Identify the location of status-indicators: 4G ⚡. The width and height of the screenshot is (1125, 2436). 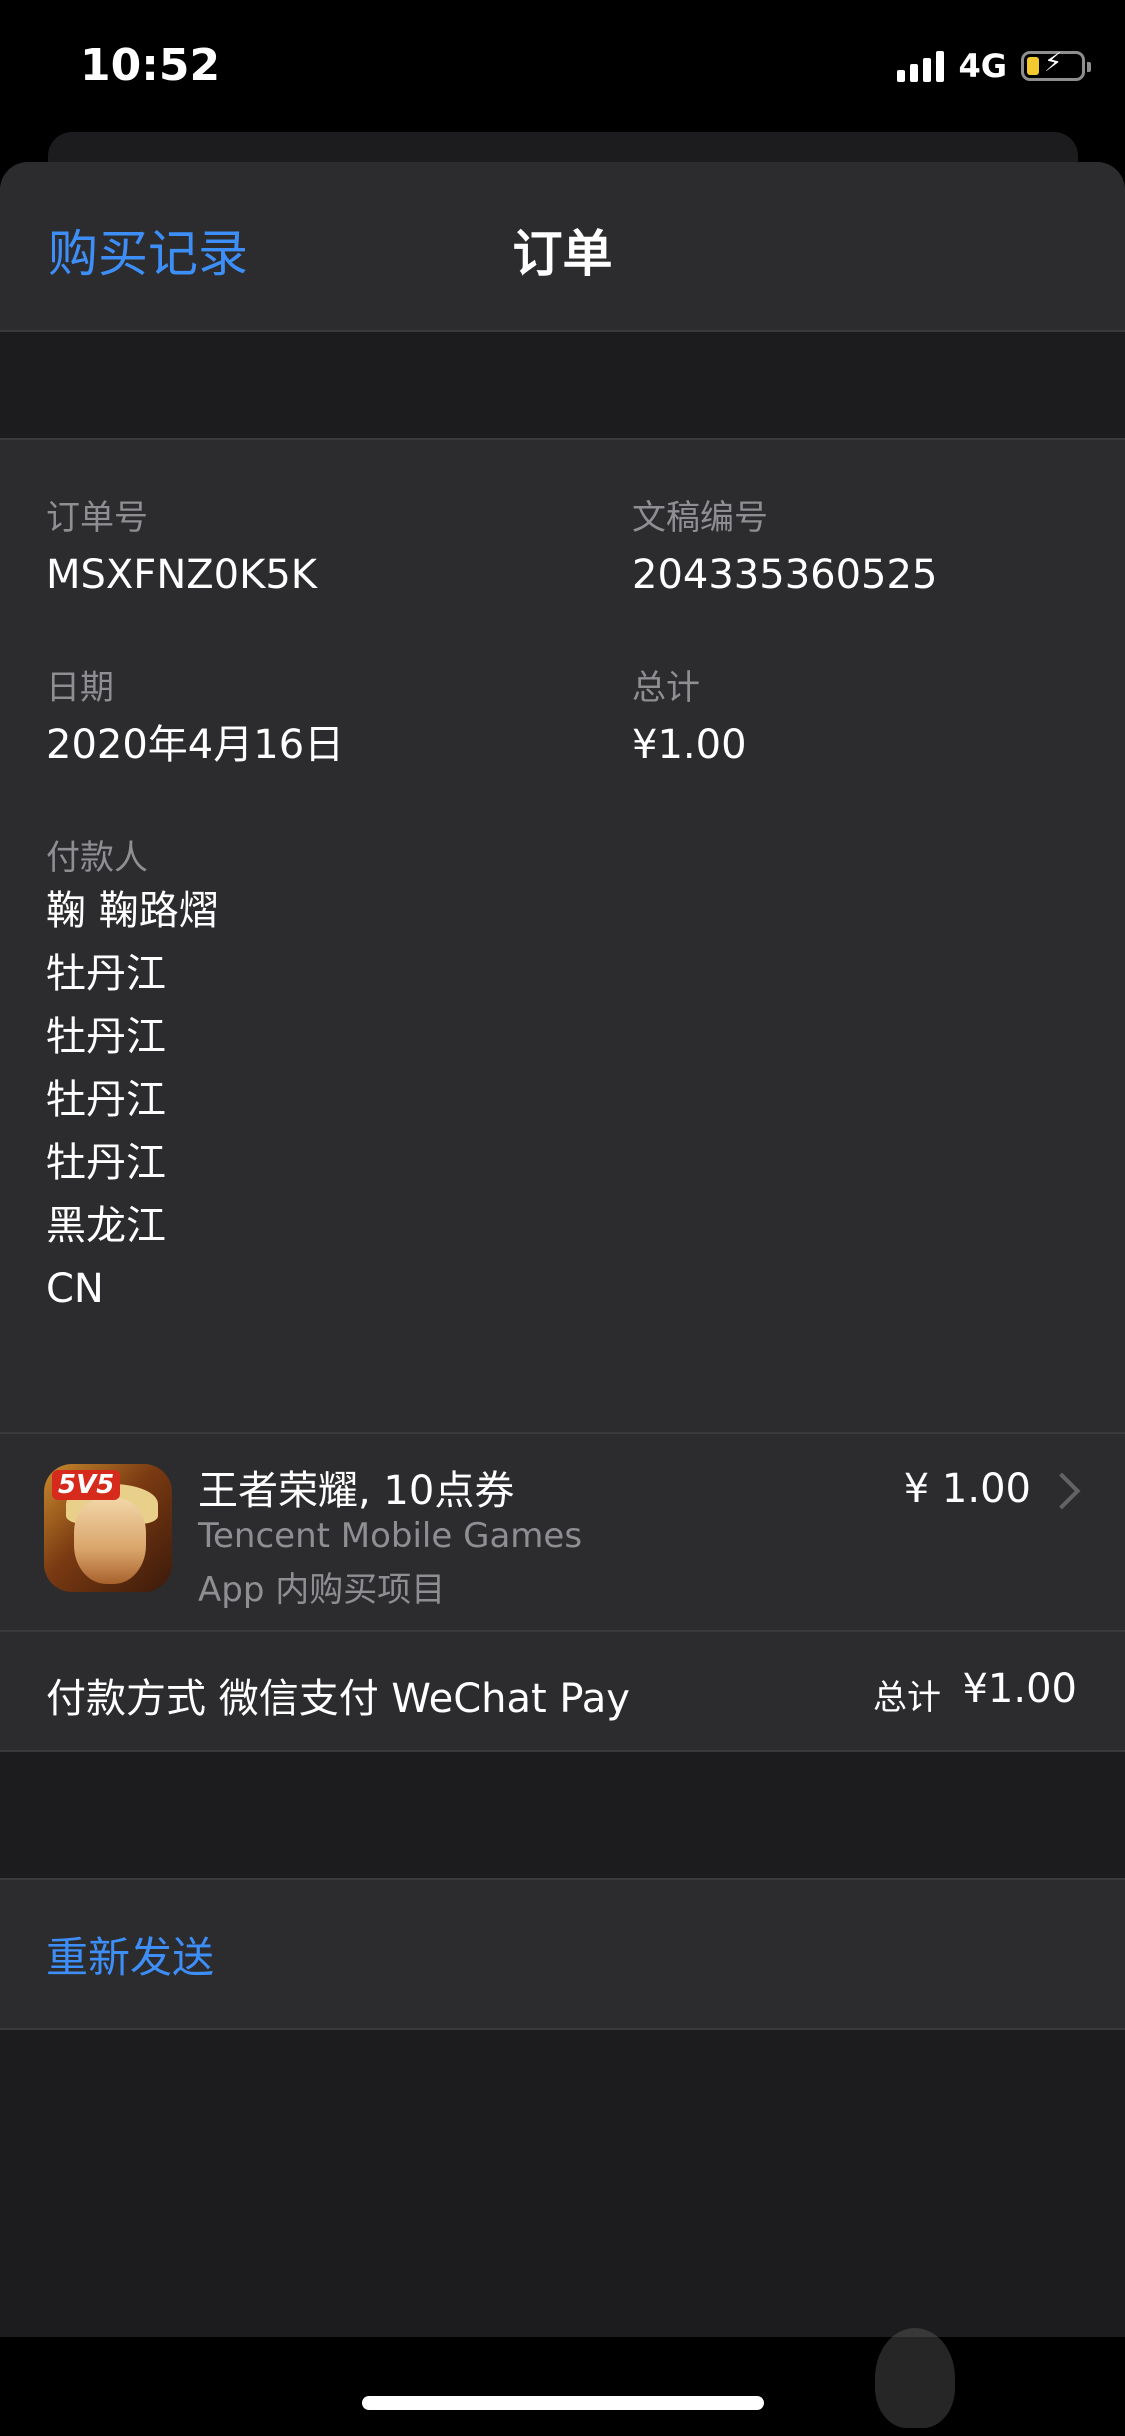
(994, 66).